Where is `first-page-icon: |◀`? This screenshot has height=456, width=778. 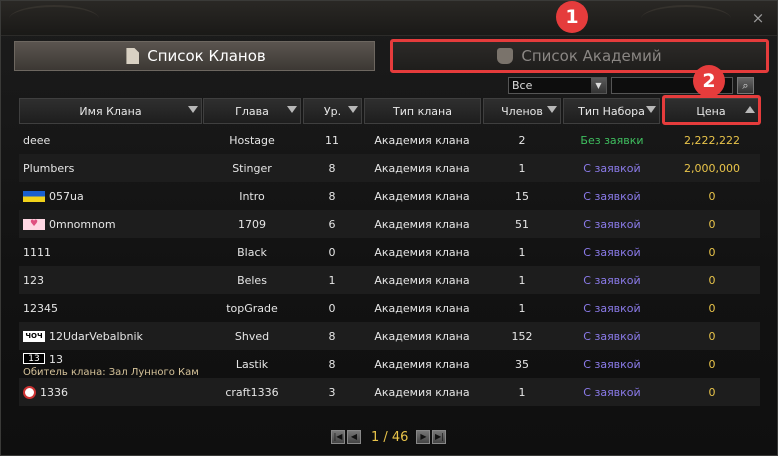 first-page-icon: |◀ is located at coordinates (338, 437).